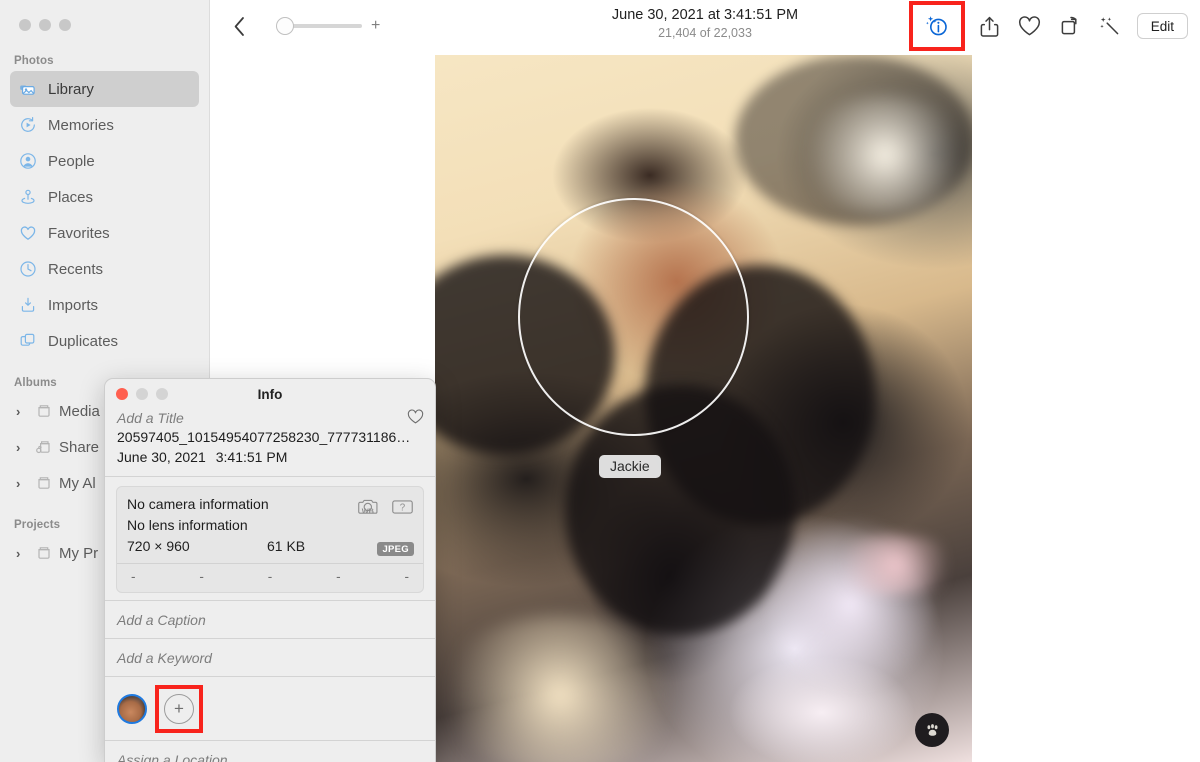 The image size is (1200, 762). Describe the element at coordinates (1048, 26) in the screenshot. I see `toolbar-right-buttons: Edit` at that location.